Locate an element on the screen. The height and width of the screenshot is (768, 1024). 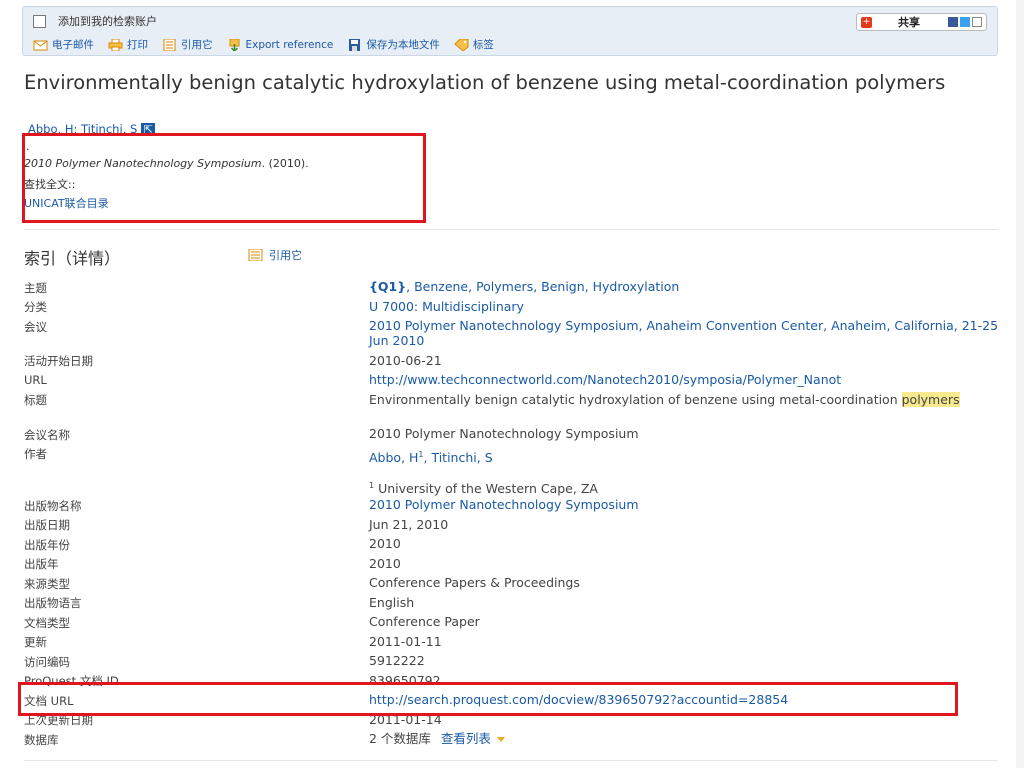
author-titinchi: , Titinchi, S is located at coordinates (458, 457).